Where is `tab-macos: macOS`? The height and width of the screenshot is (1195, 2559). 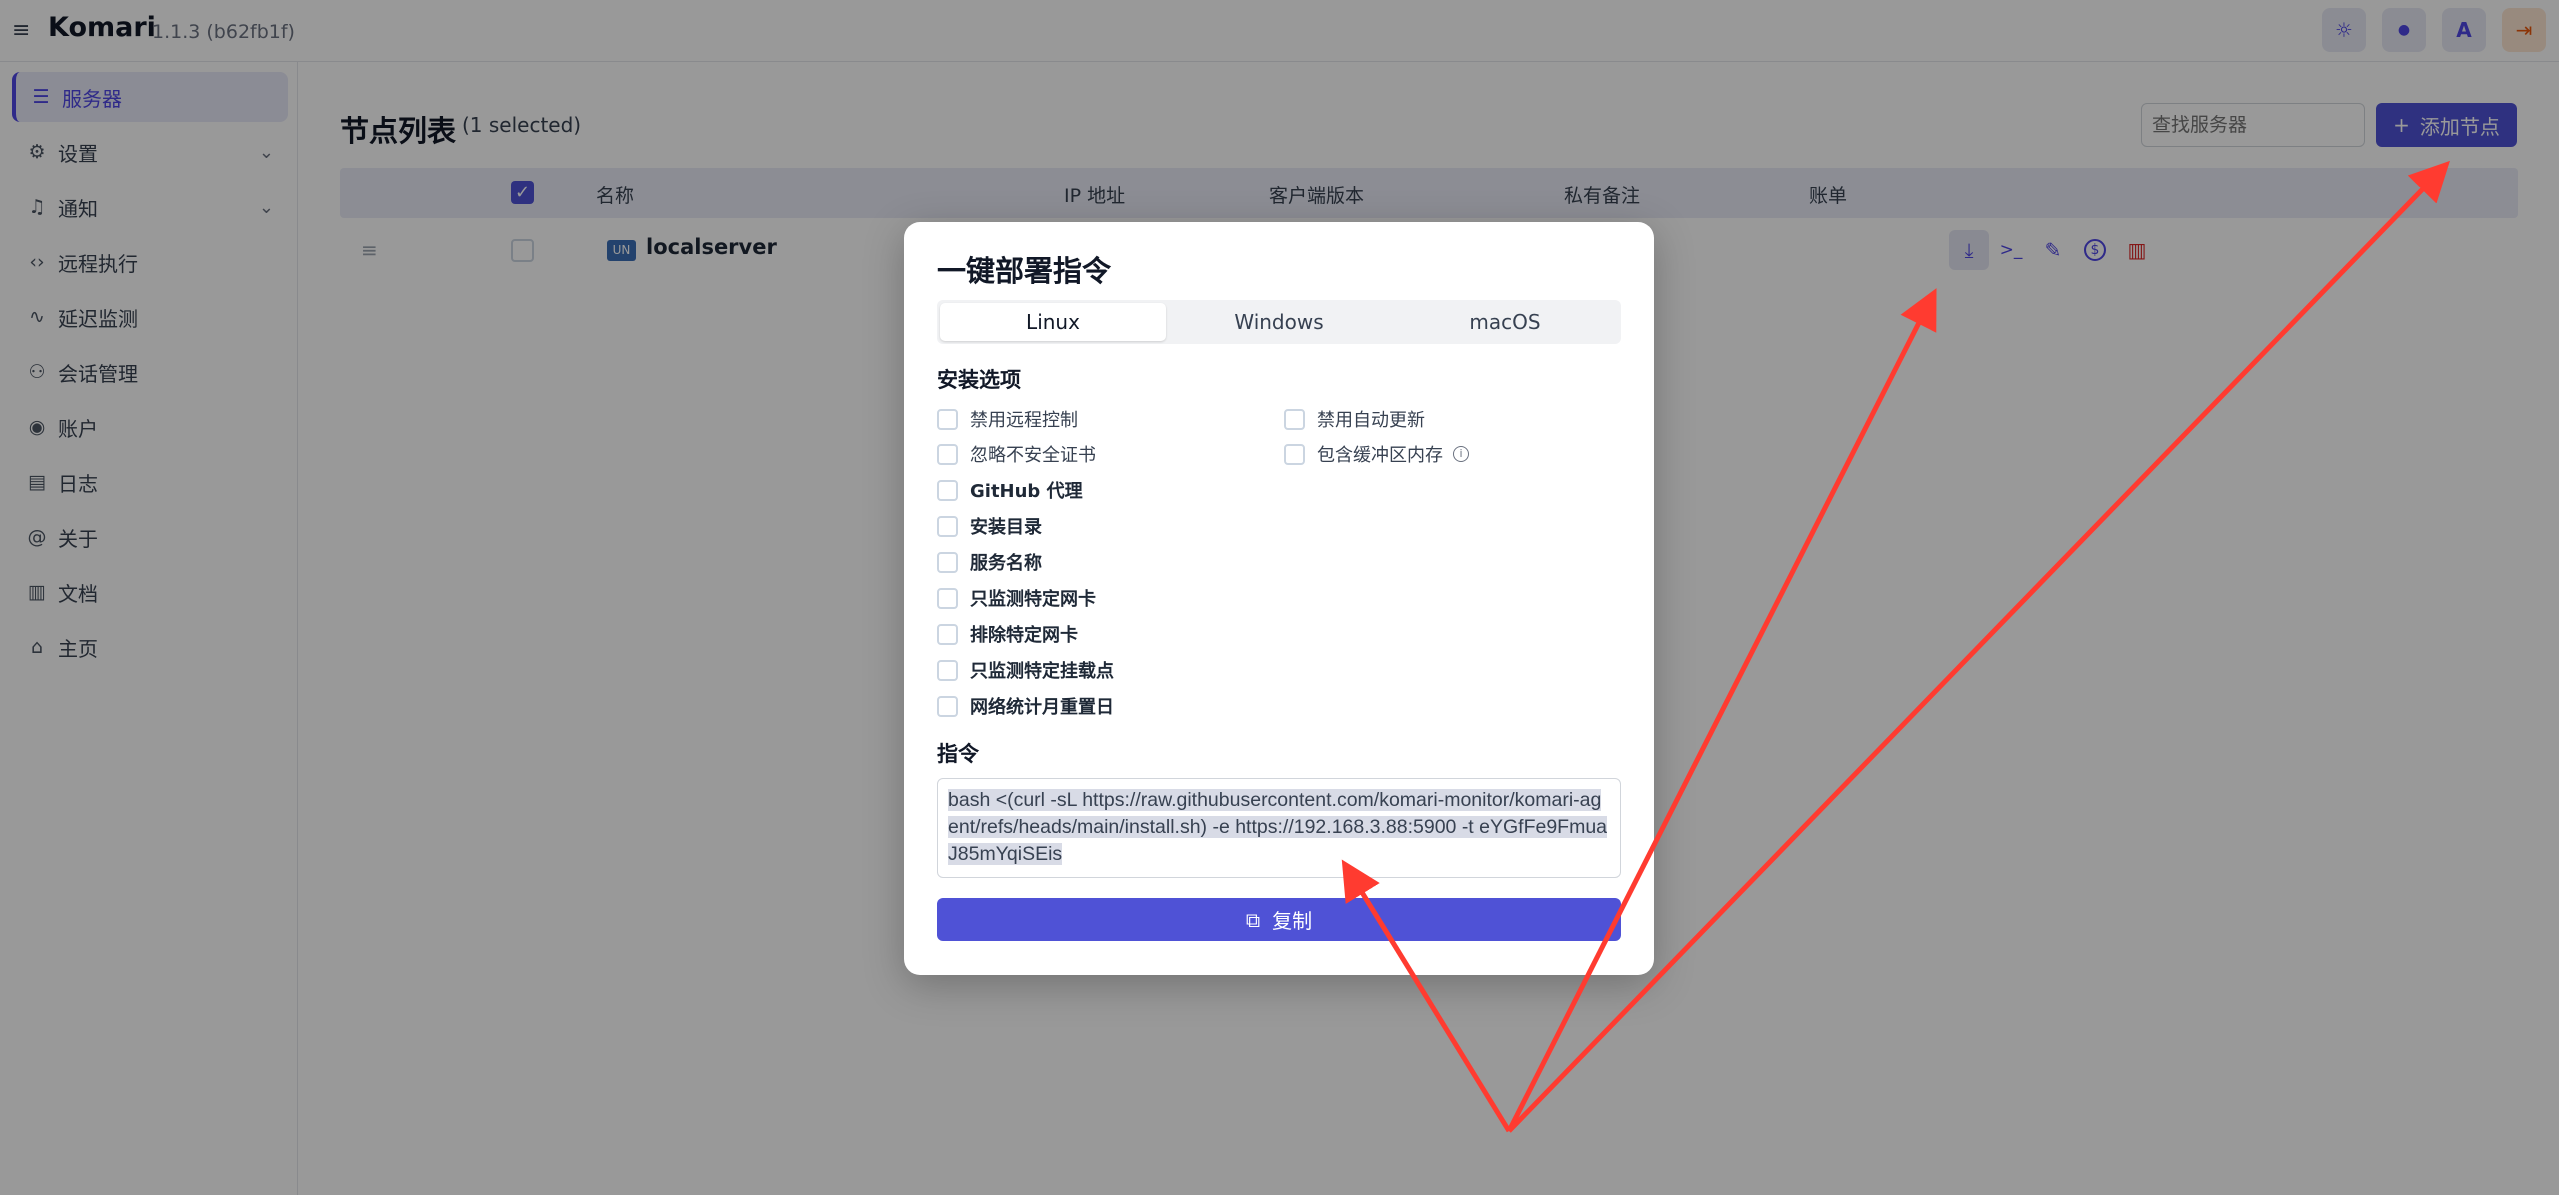
tab-macos: macOS is located at coordinates (1505, 322).